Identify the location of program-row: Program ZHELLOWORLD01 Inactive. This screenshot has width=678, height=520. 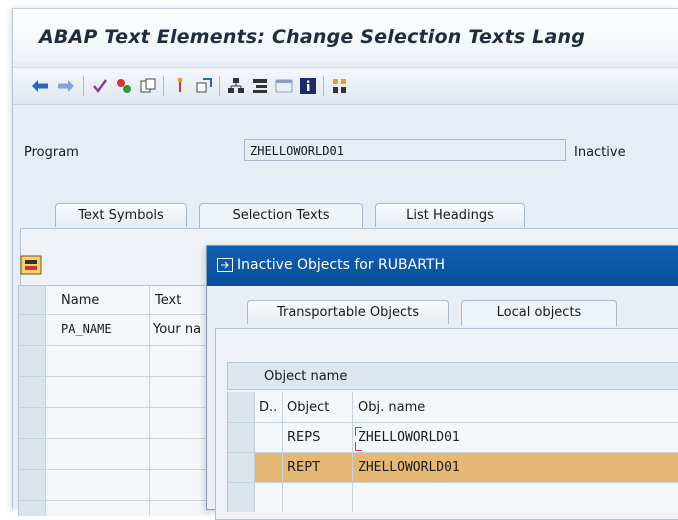
(345, 144).